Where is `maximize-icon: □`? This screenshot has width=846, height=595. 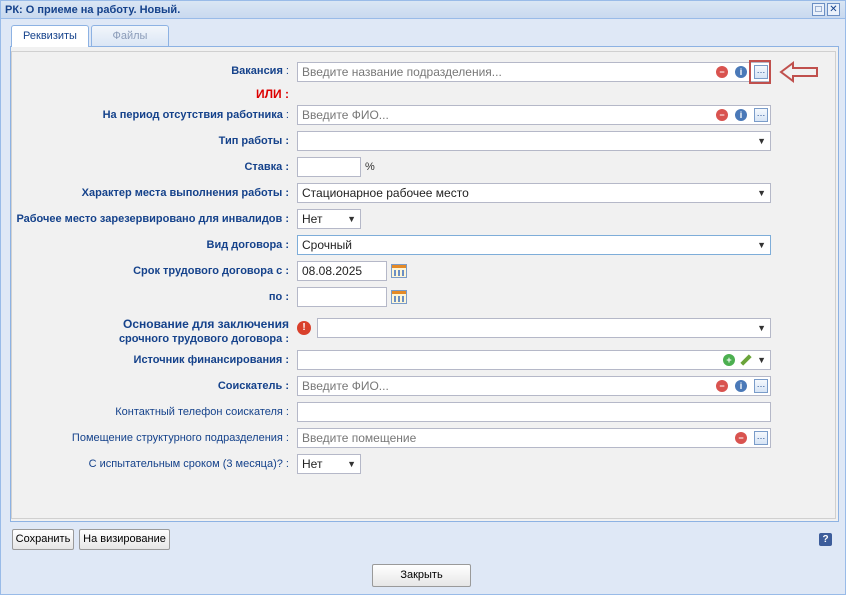 maximize-icon: □ is located at coordinates (818, 9).